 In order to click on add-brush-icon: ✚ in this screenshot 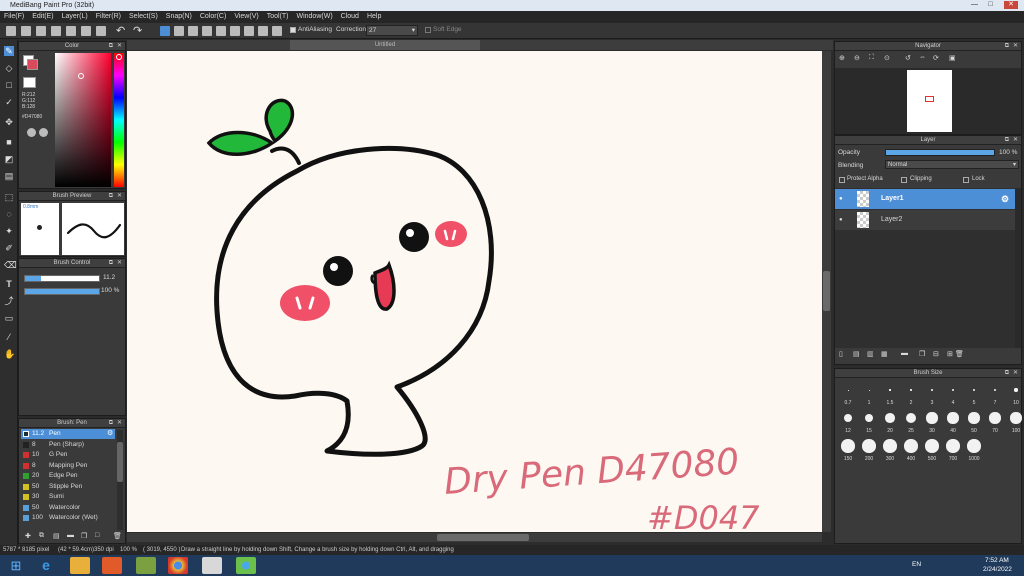, I will do `click(28, 536)`.